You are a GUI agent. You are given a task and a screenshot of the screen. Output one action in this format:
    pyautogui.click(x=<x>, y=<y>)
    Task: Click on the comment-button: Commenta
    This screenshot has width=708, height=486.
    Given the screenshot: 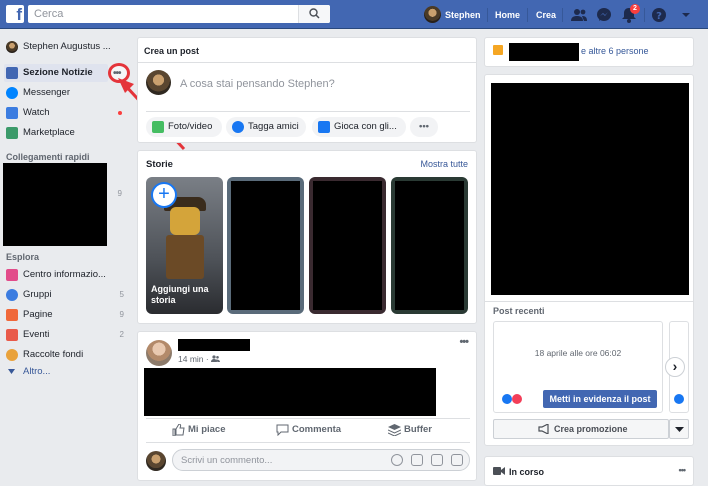 What is the action you would take?
    pyautogui.click(x=316, y=430)
    